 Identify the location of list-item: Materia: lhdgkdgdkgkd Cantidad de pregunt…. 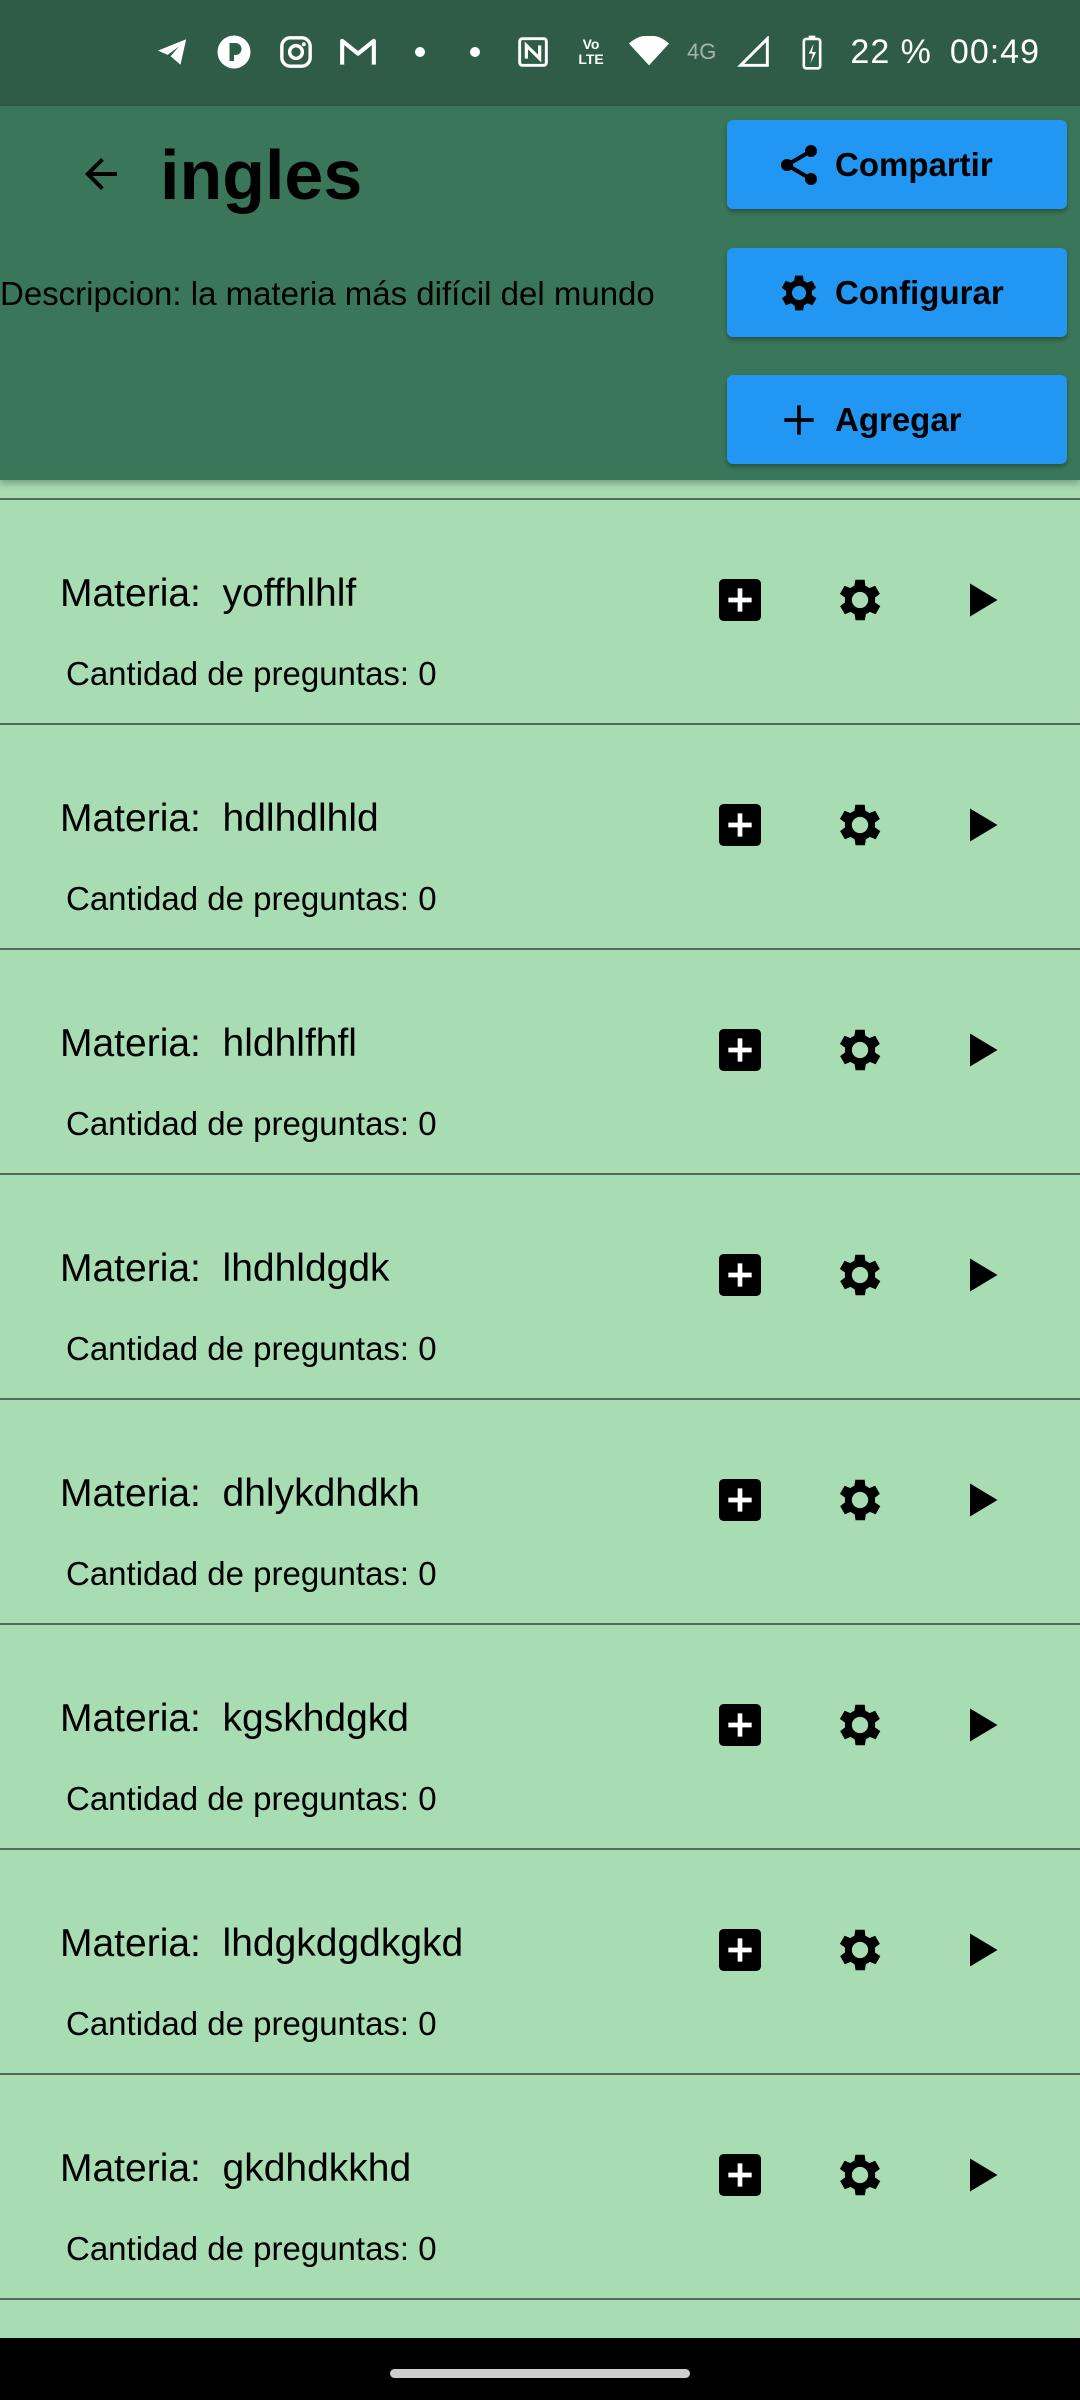
(540, 1962).